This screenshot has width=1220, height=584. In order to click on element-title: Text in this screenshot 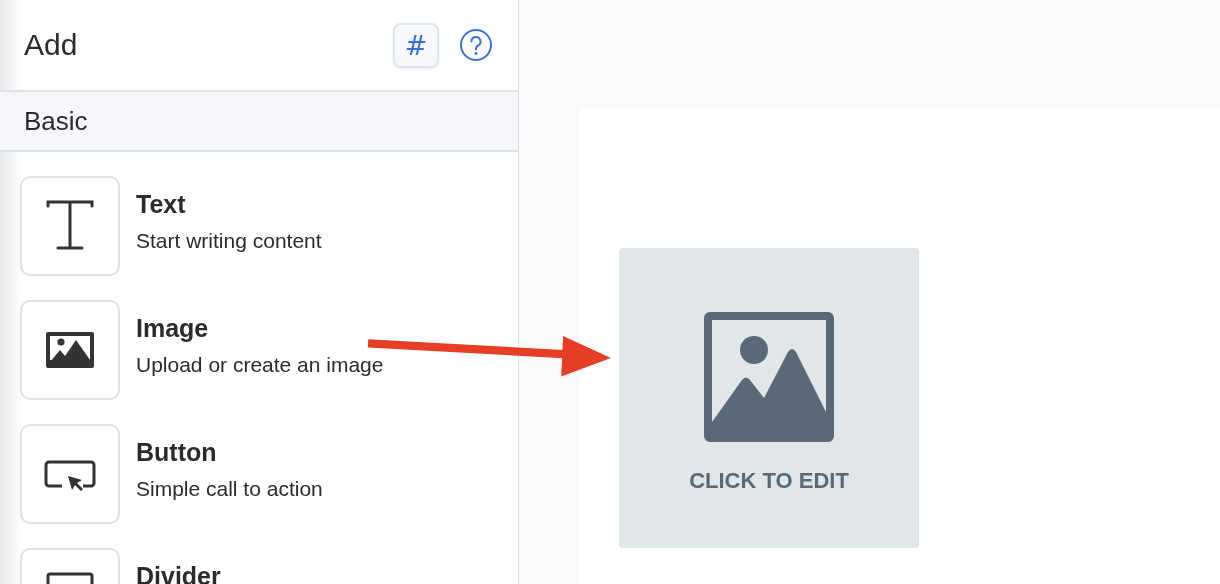, I will do `click(161, 204)`.